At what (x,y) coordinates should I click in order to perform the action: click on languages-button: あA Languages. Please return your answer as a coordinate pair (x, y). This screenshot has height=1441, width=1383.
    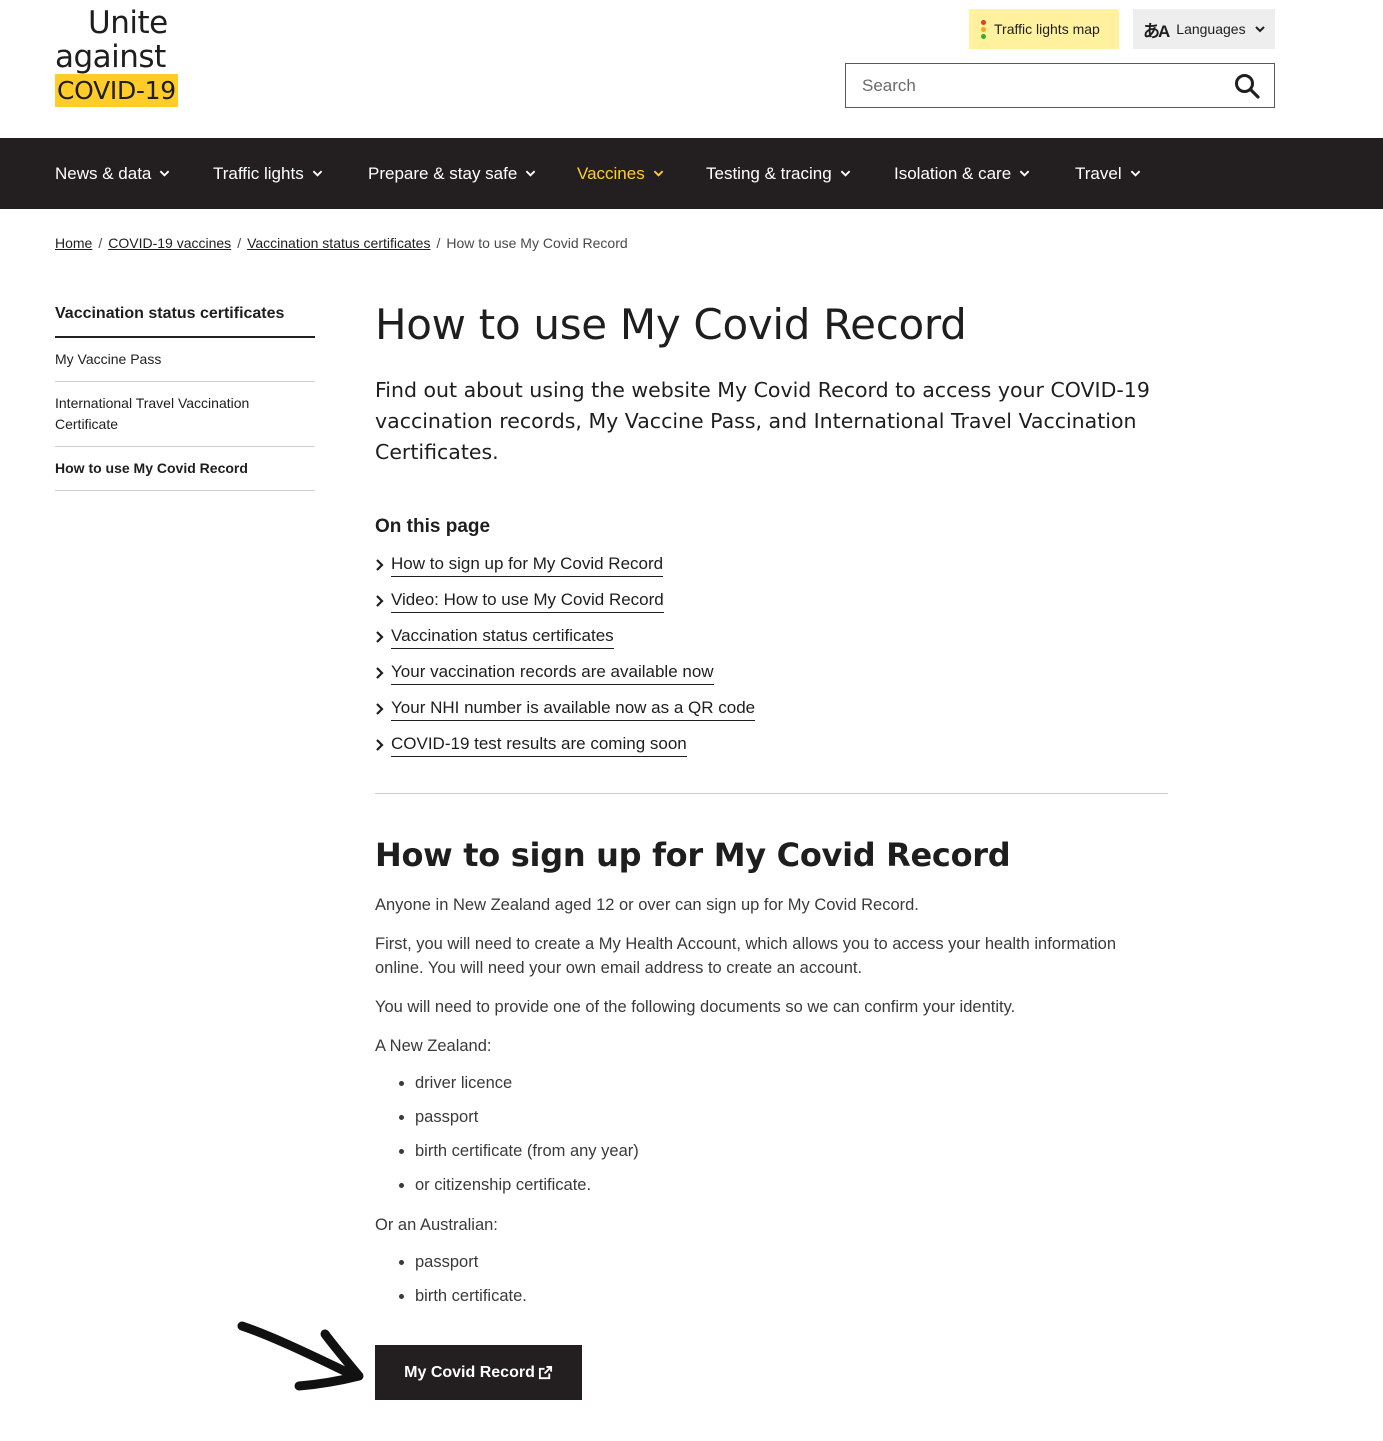
    Looking at the image, I should click on (1204, 29).